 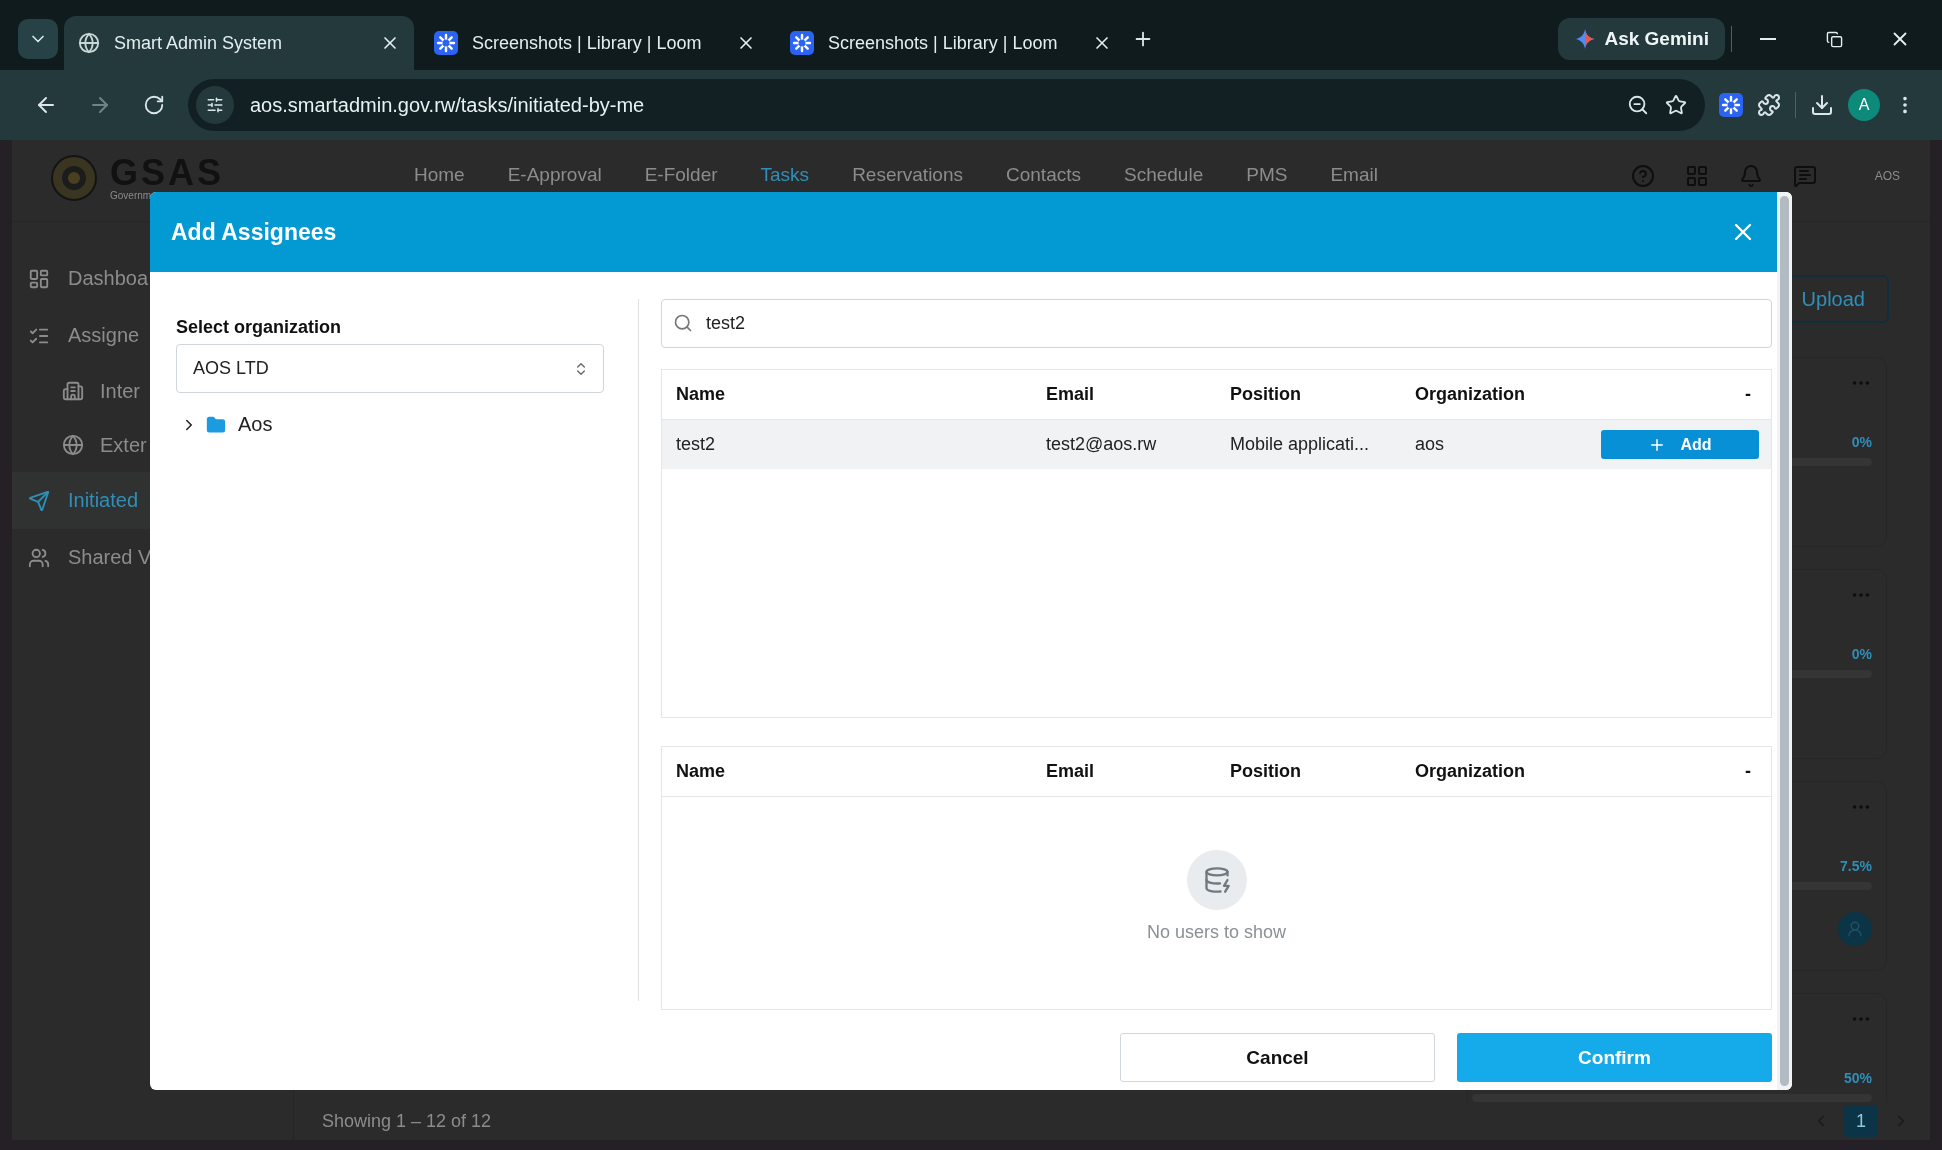 What do you see at coordinates (131, 196) in the screenshot?
I see `logo-subtitle: Governm` at bounding box center [131, 196].